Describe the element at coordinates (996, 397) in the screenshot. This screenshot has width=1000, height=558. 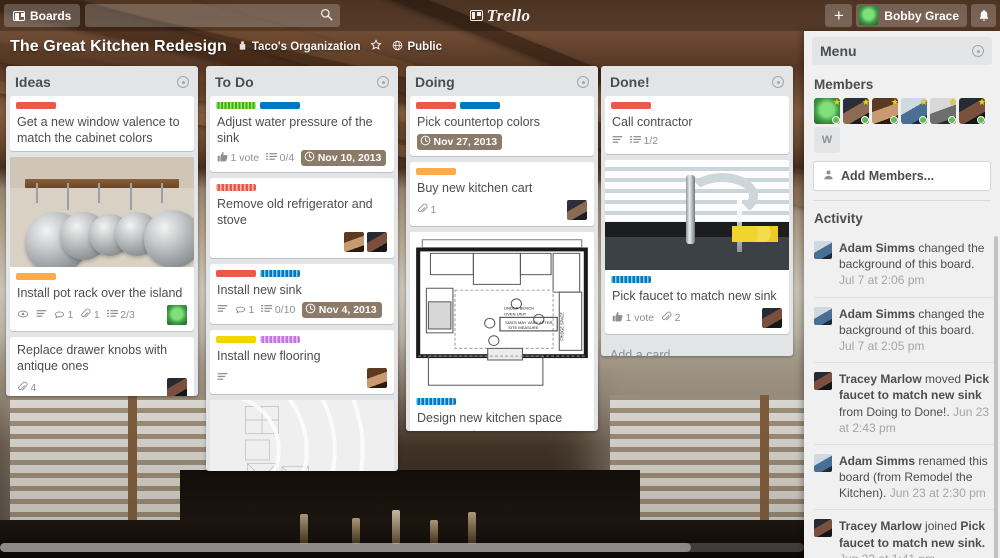
I see `activity-scrollbar` at that location.